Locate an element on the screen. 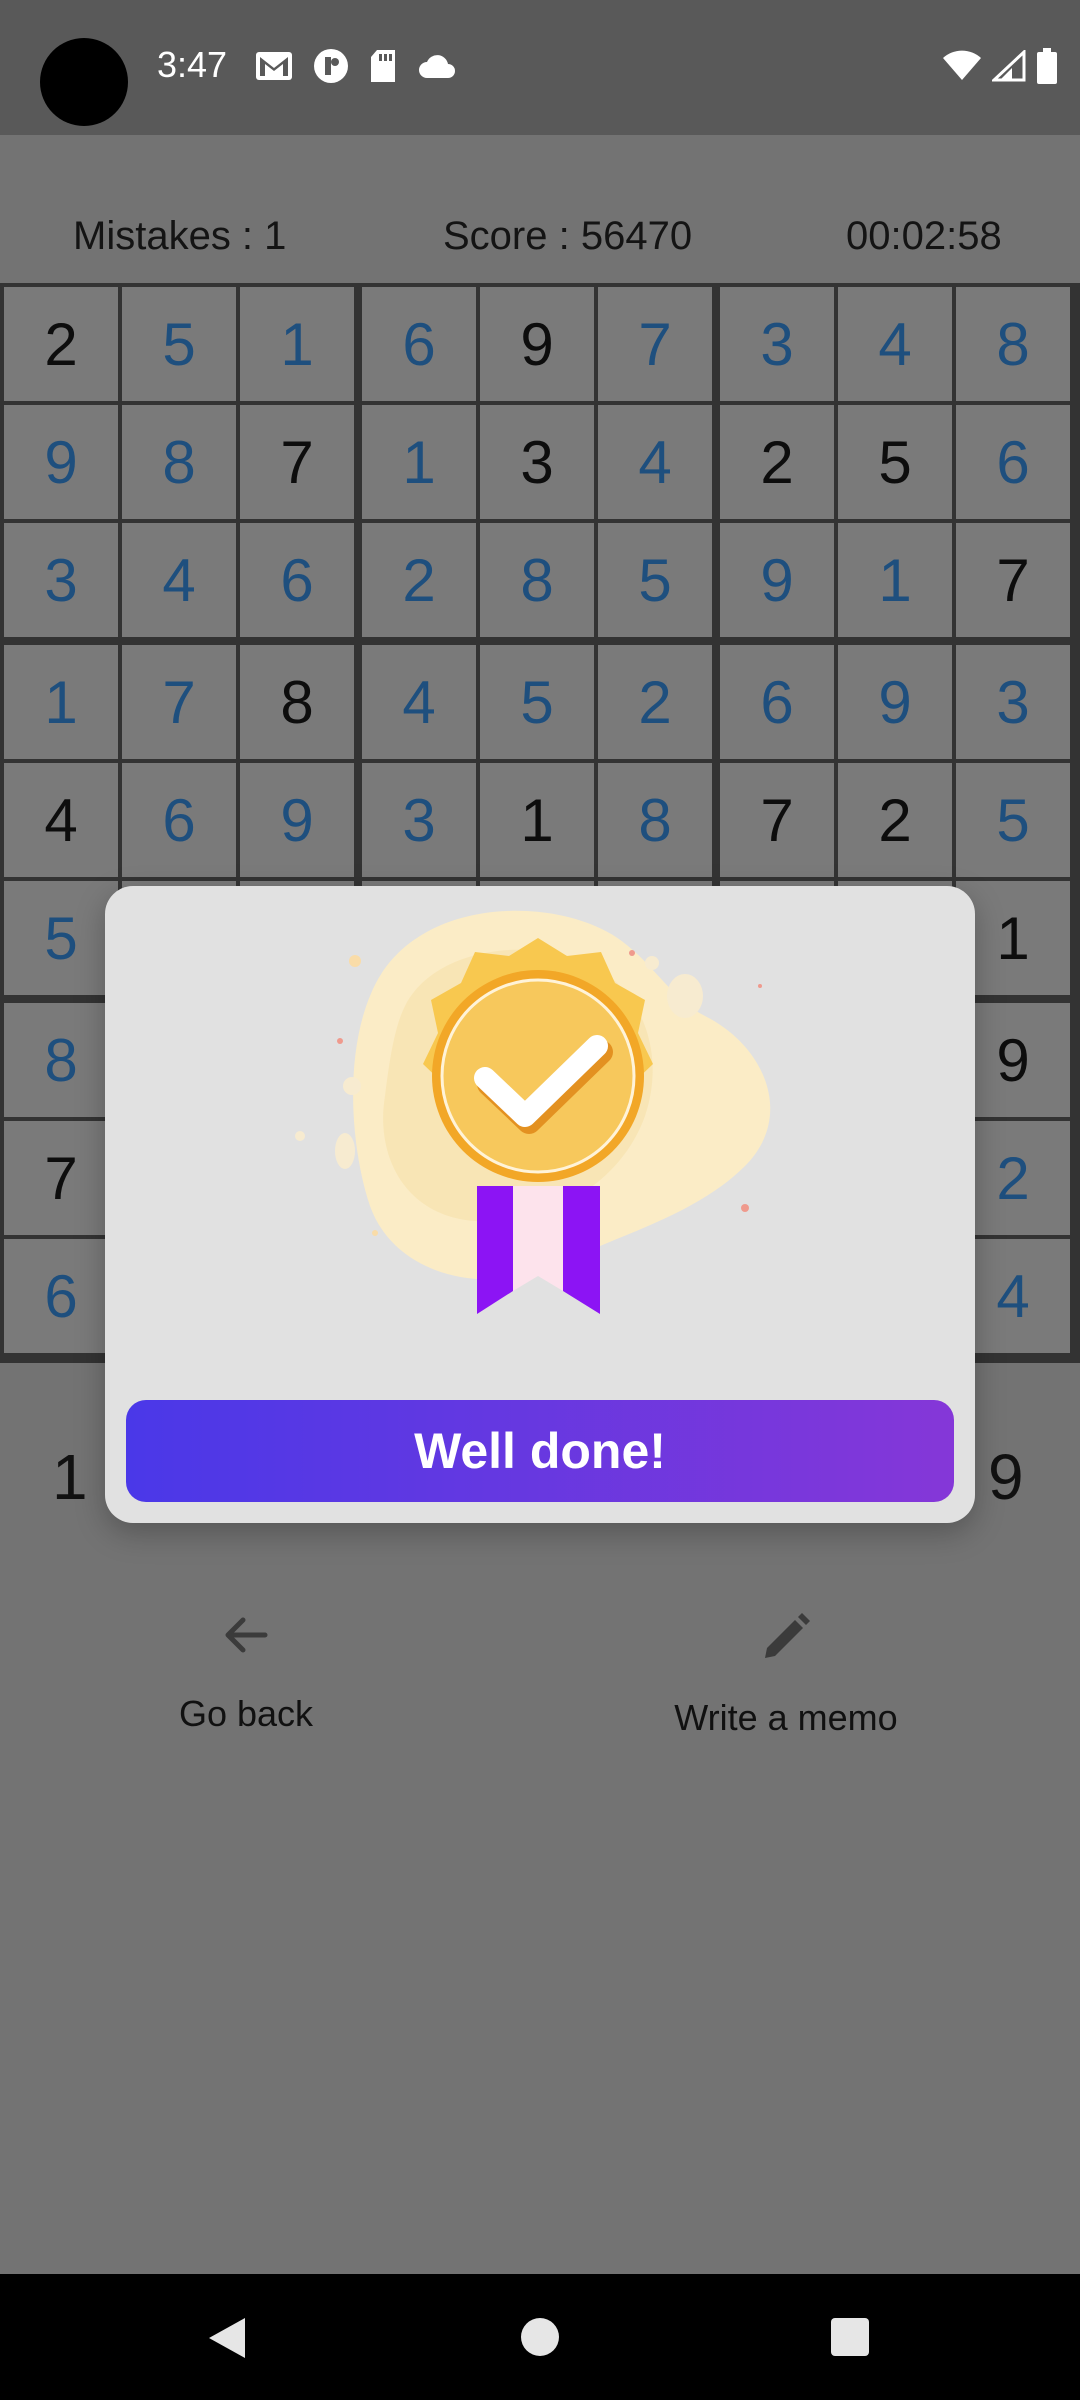 Image resolution: width=1080 pixels, height=2400 pixels. home-nav-icon is located at coordinates (540, 2337).